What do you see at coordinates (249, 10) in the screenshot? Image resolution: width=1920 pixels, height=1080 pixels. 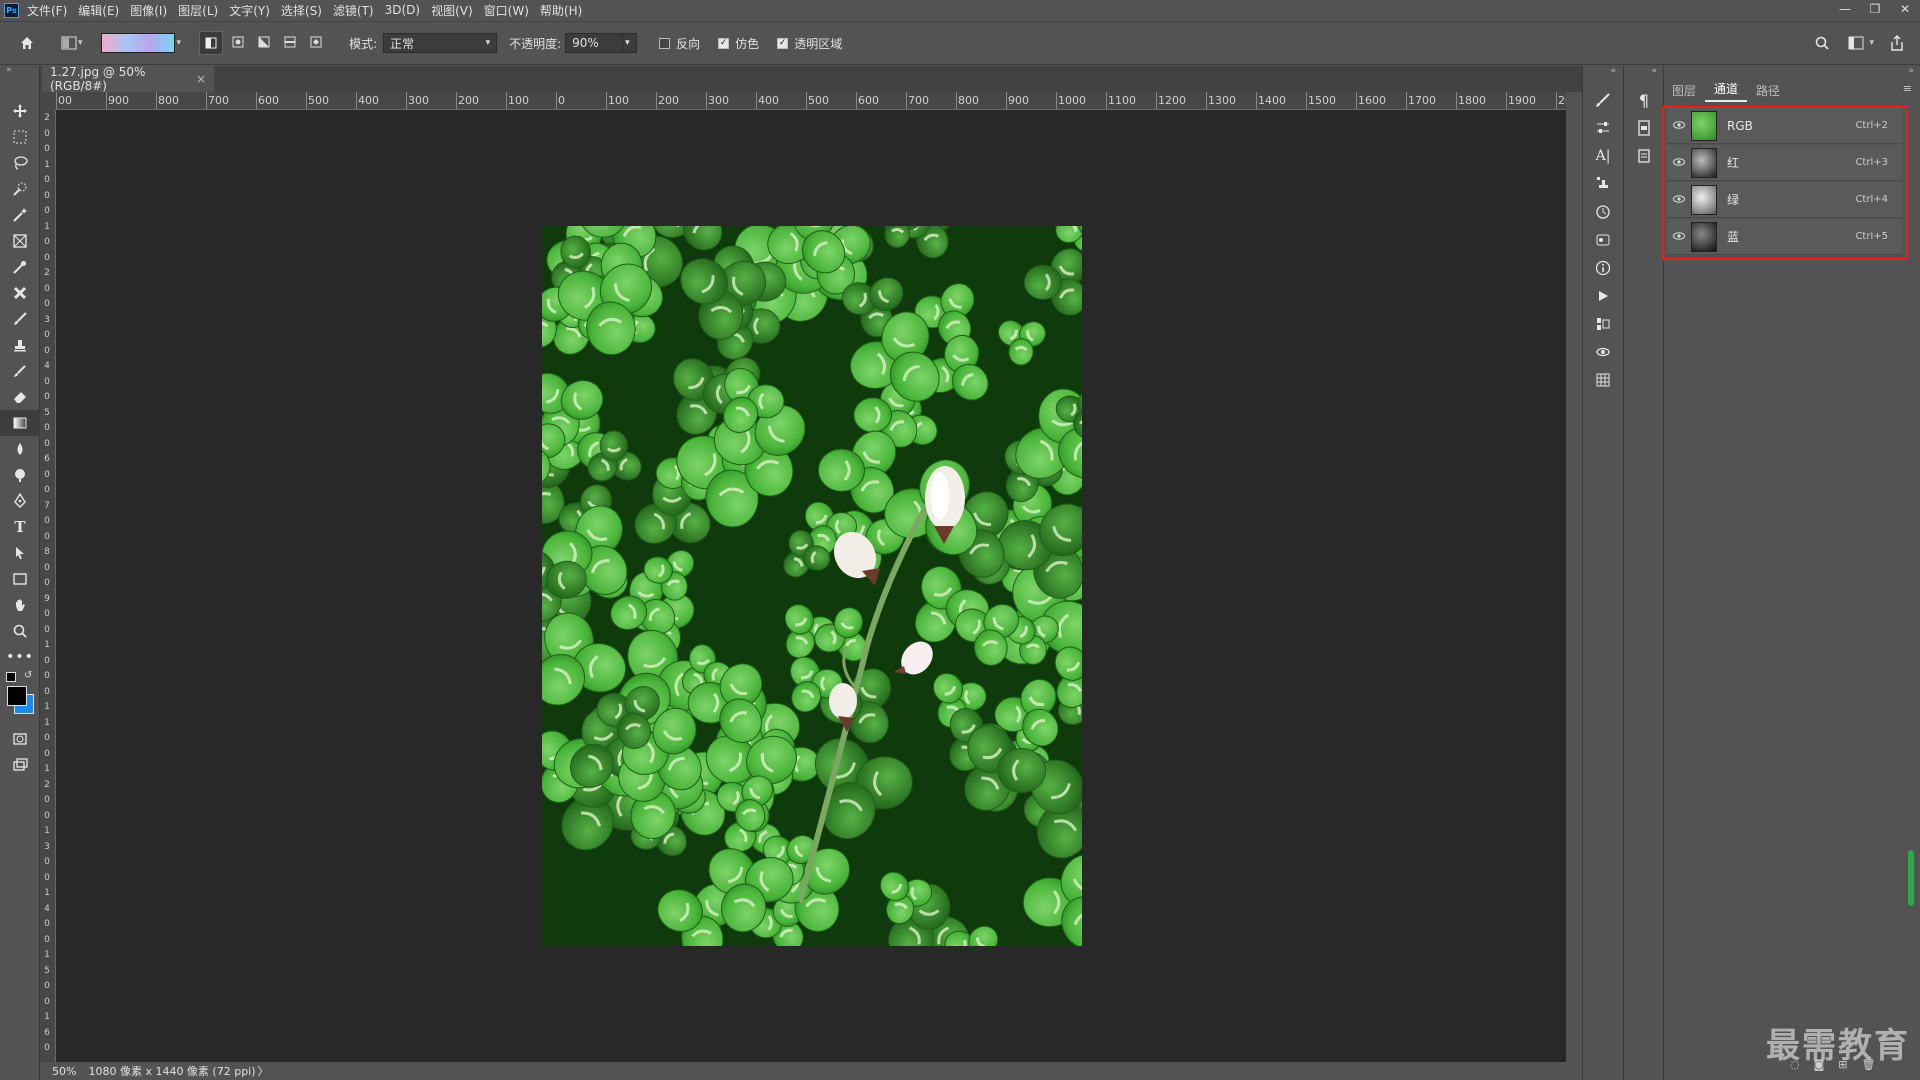 I see `menu-type: 文字(Y)` at bounding box center [249, 10].